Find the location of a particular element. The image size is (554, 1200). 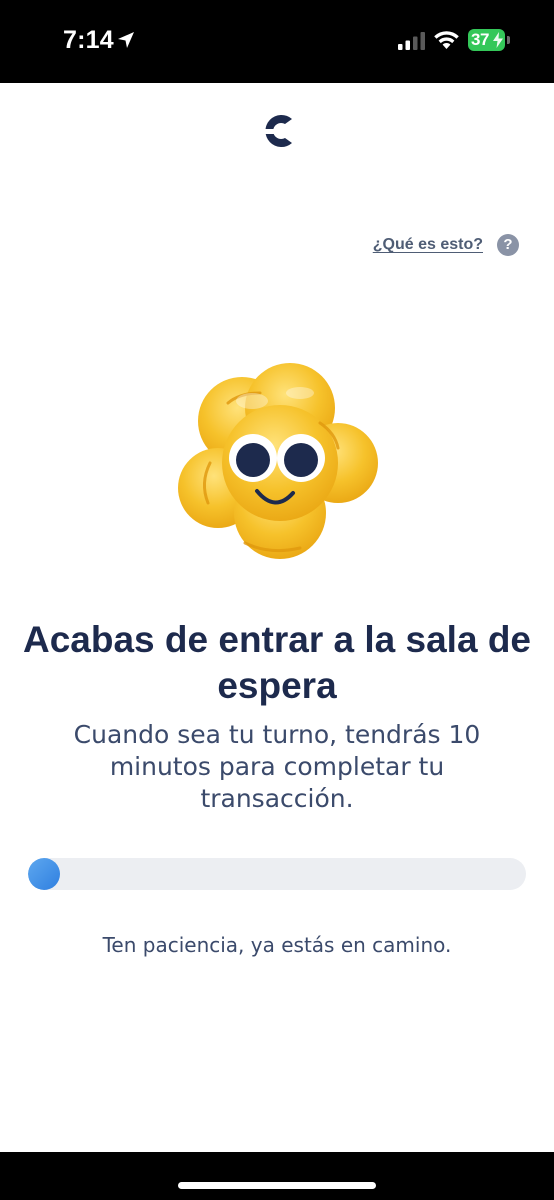

battery-cap is located at coordinates (508, 40).